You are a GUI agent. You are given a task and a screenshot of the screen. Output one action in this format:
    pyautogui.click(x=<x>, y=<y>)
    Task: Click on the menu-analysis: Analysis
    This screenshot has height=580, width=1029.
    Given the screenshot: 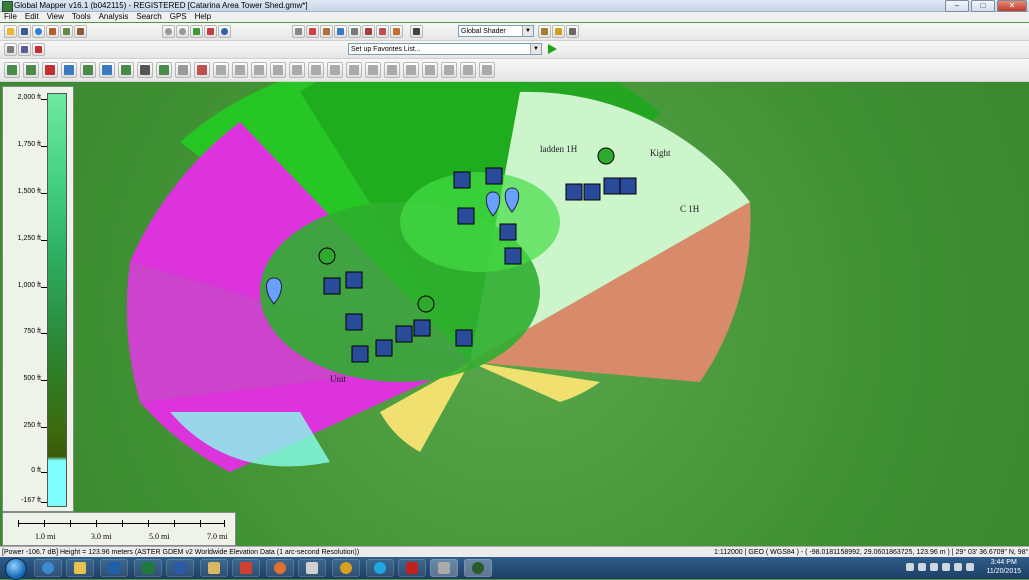 What is the action you would take?
    pyautogui.click(x=114, y=17)
    